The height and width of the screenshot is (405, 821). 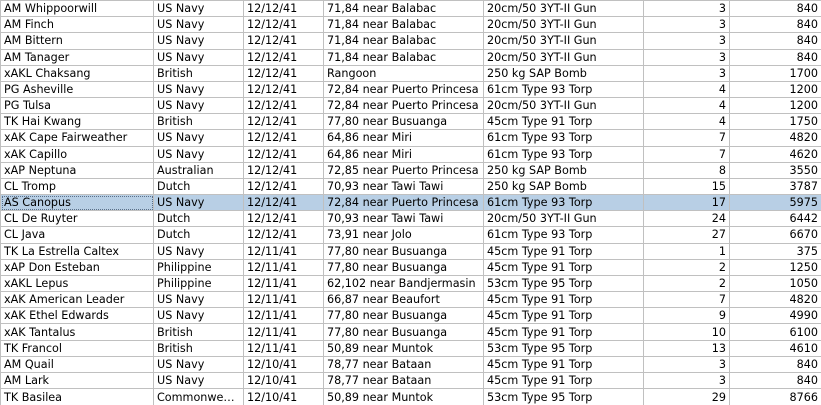 What do you see at coordinates (403, 300) in the screenshot?
I see `location-cell: 66,87 near Beaufort` at bounding box center [403, 300].